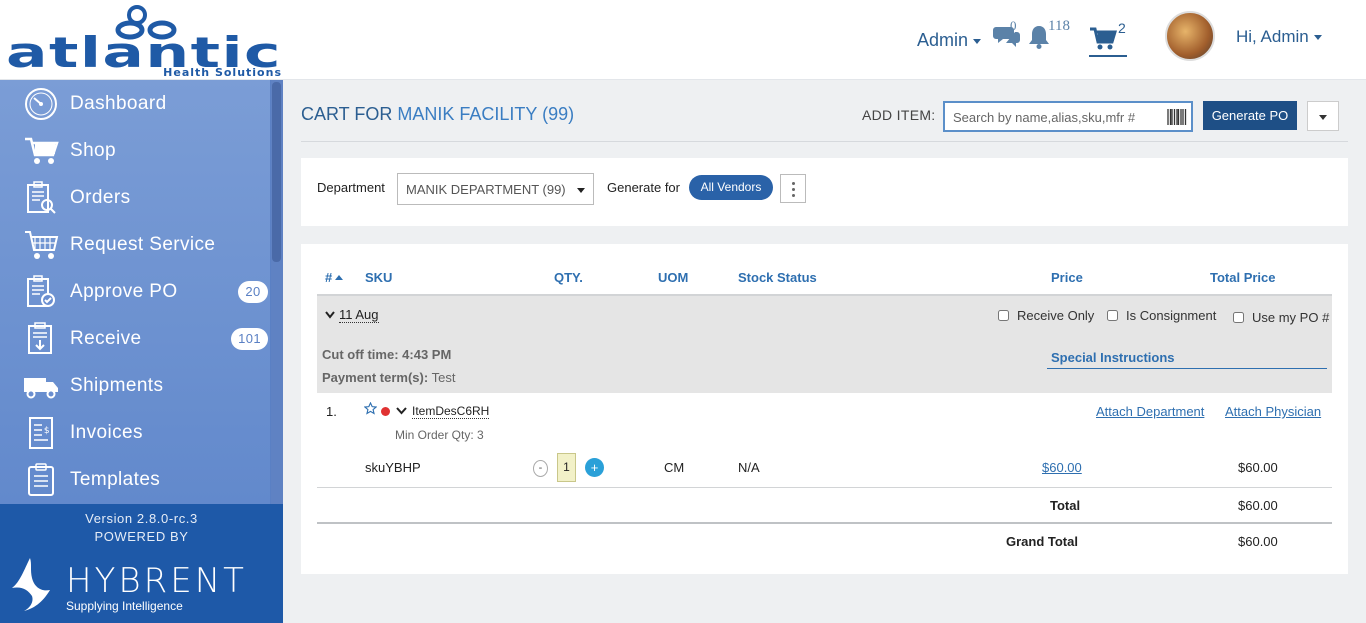  What do you see at coordinates (1112, 315) in the screenshot?
I see `is-consignment-input` at bounding box center [1112, 315].